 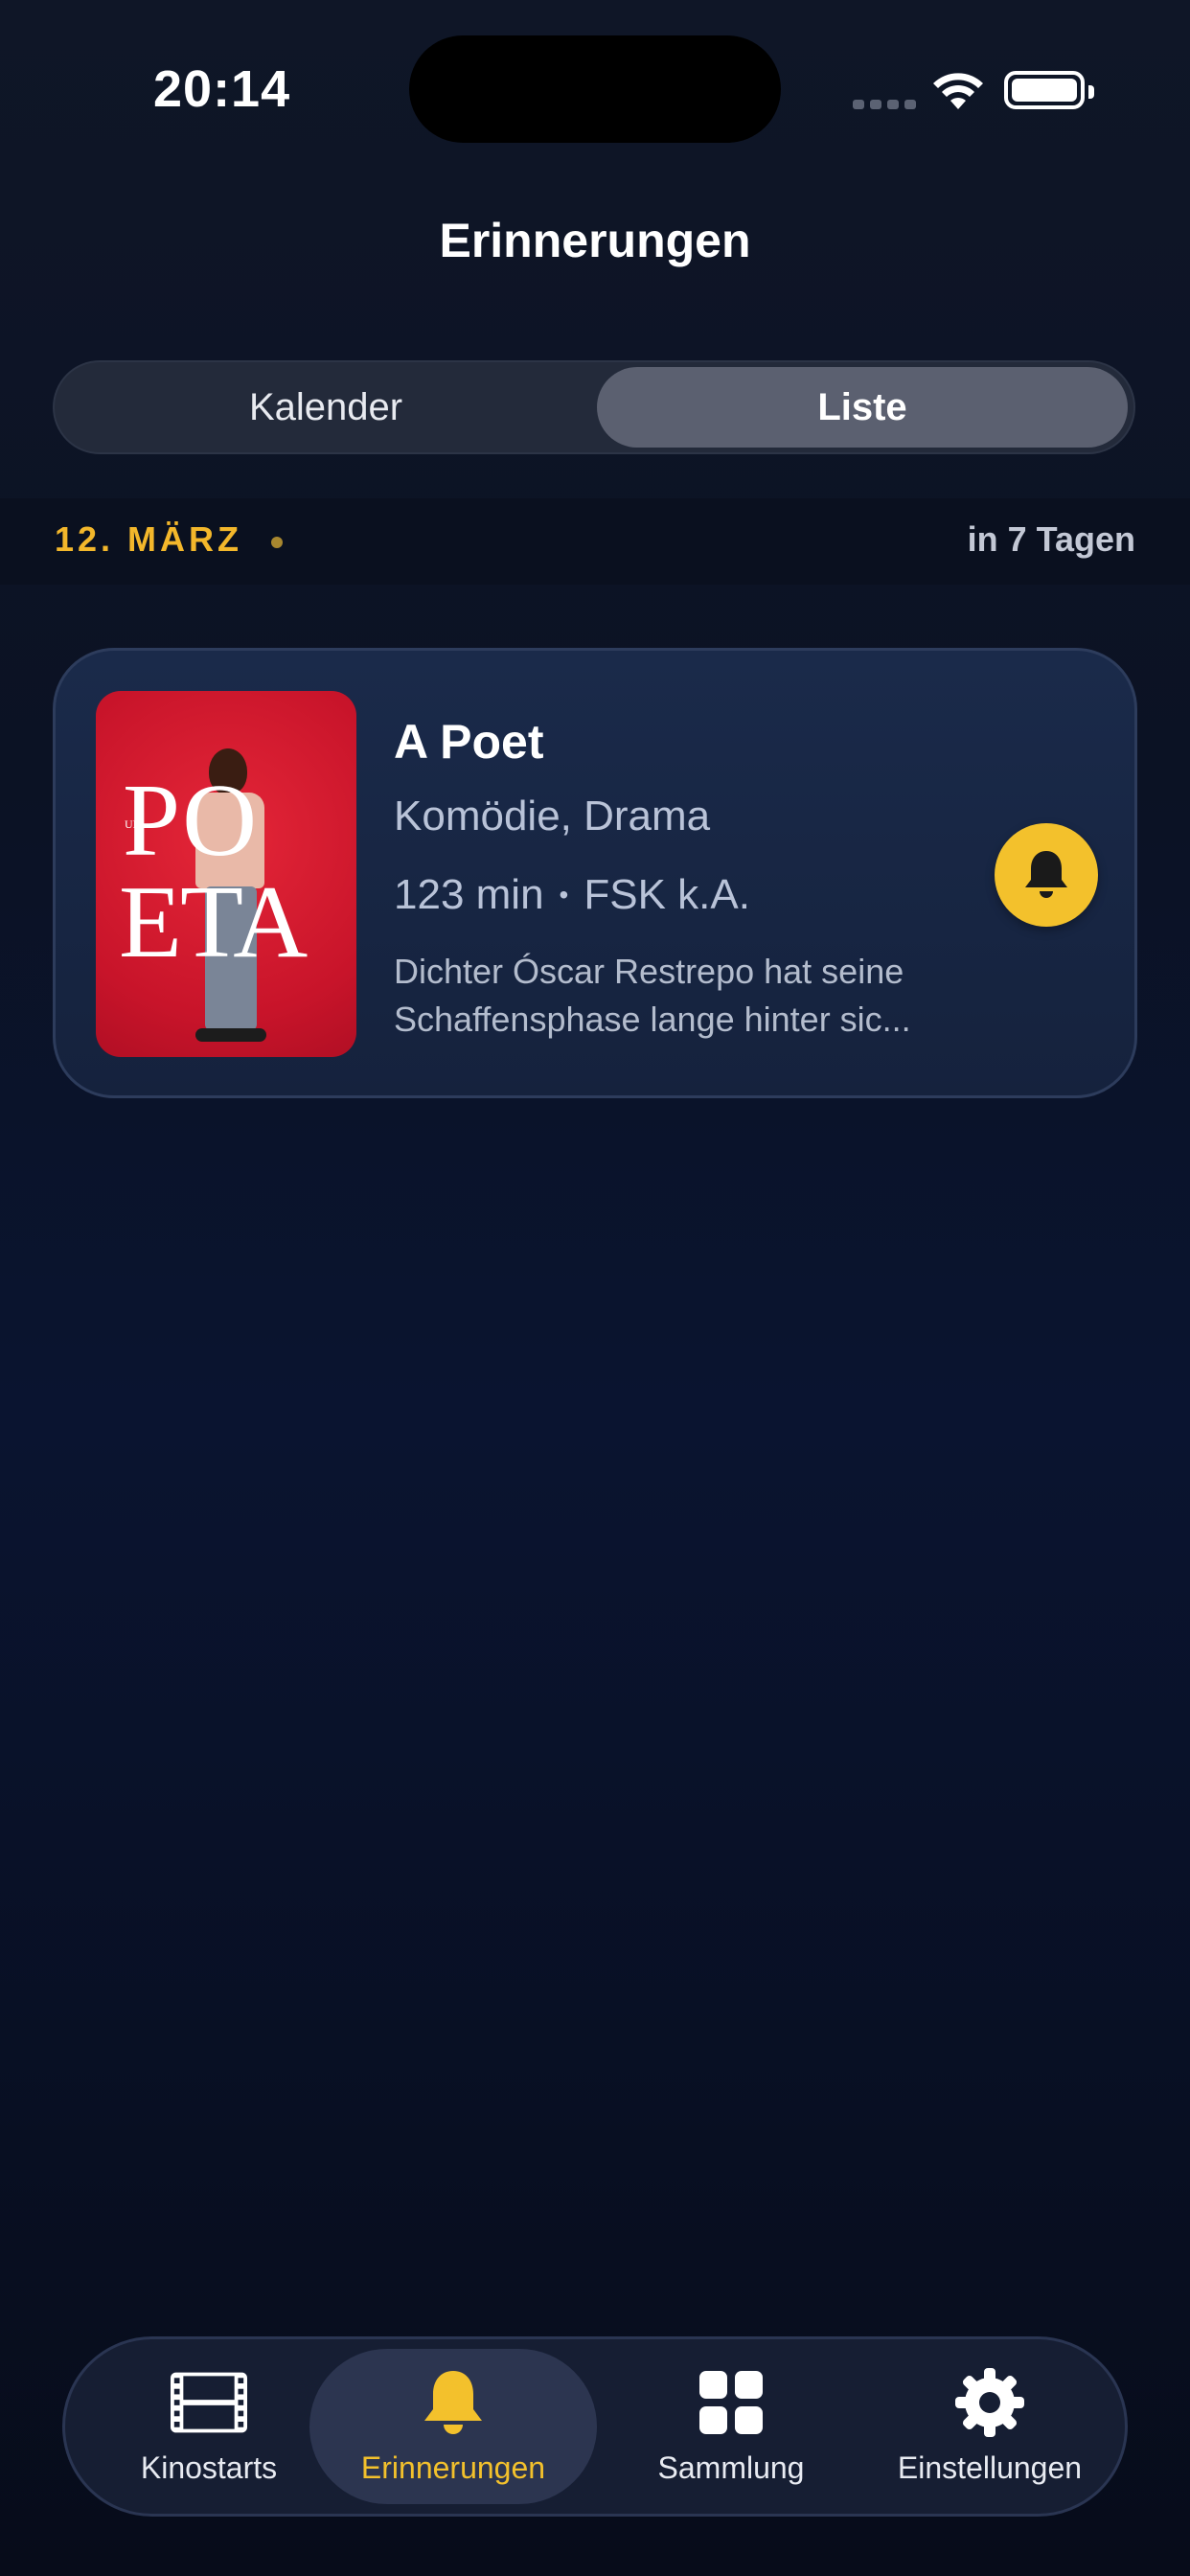 I want to click on film-icon, so click(x=209, y=2402).